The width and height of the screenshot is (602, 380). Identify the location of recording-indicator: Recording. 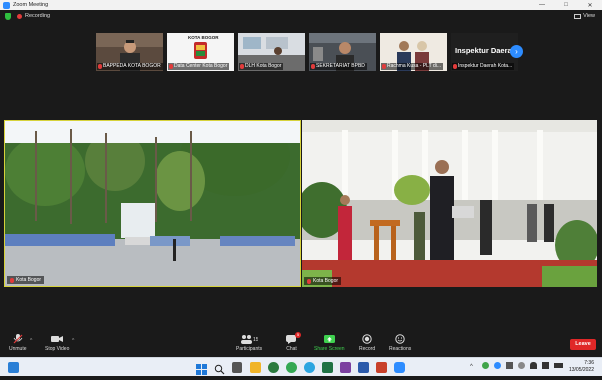
(33, 16).